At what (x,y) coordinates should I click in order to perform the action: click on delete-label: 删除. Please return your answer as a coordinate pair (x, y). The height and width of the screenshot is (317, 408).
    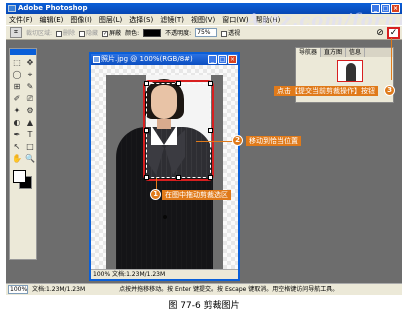
    Looking at the image, I should click on (69, 33).